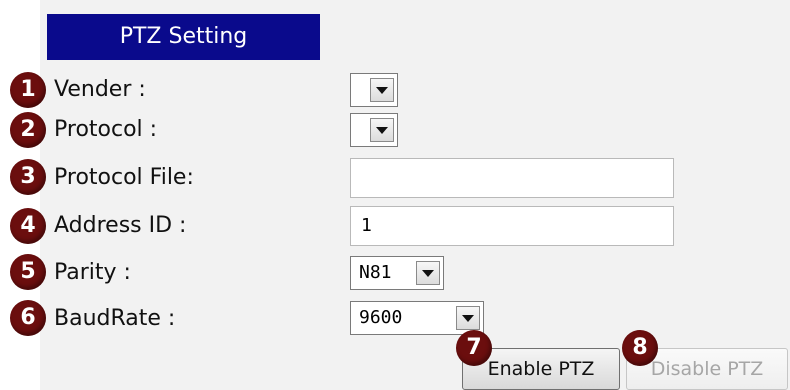 The image size is (790, 390). I want to click on page-title: PTZ Setting, so click(183, 37).